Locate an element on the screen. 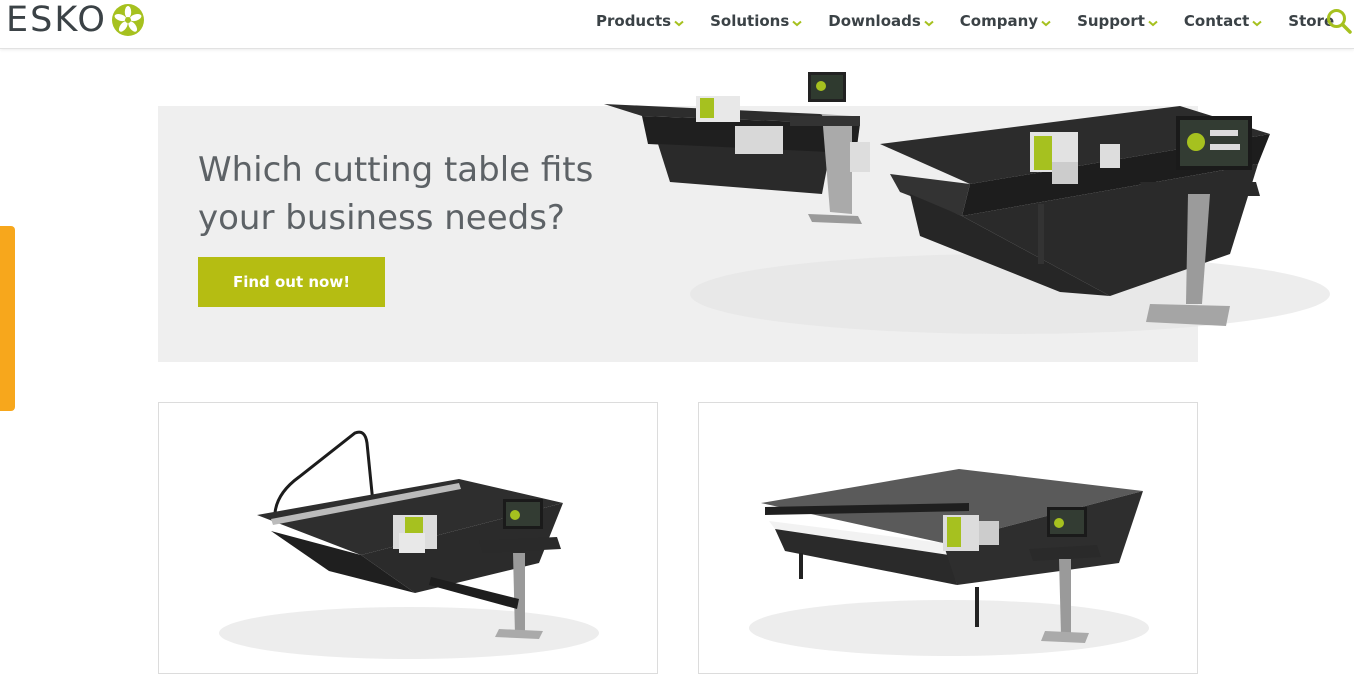  nav-item-label: Downloads is located at coordinates (874, 21).